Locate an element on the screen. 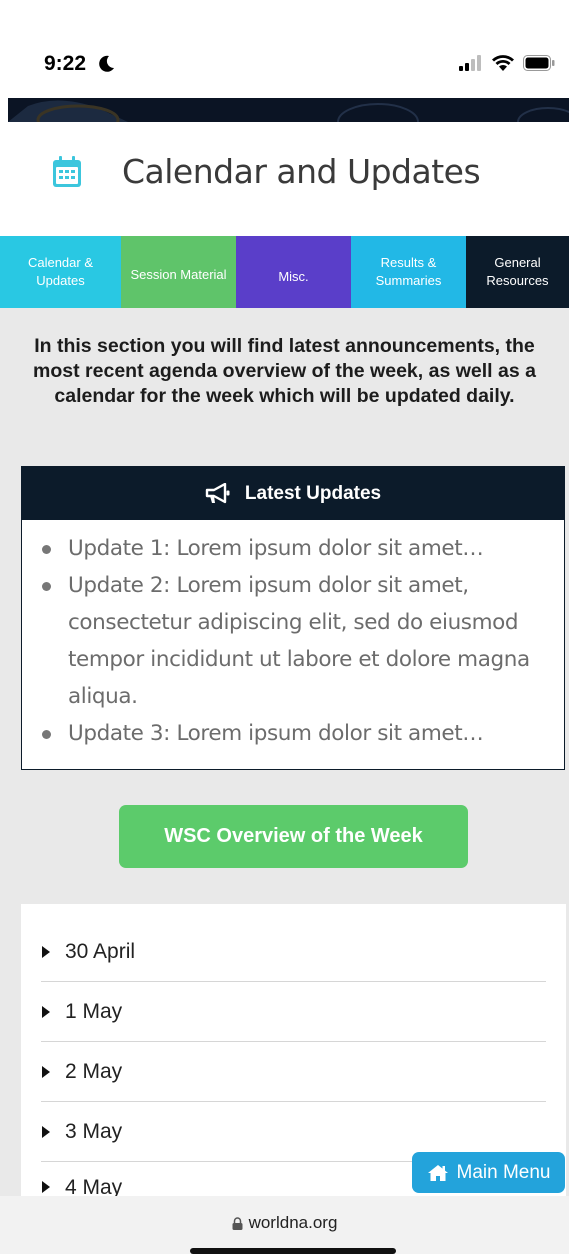  tab-misc: Misc. is located at coordinates (293, 272).